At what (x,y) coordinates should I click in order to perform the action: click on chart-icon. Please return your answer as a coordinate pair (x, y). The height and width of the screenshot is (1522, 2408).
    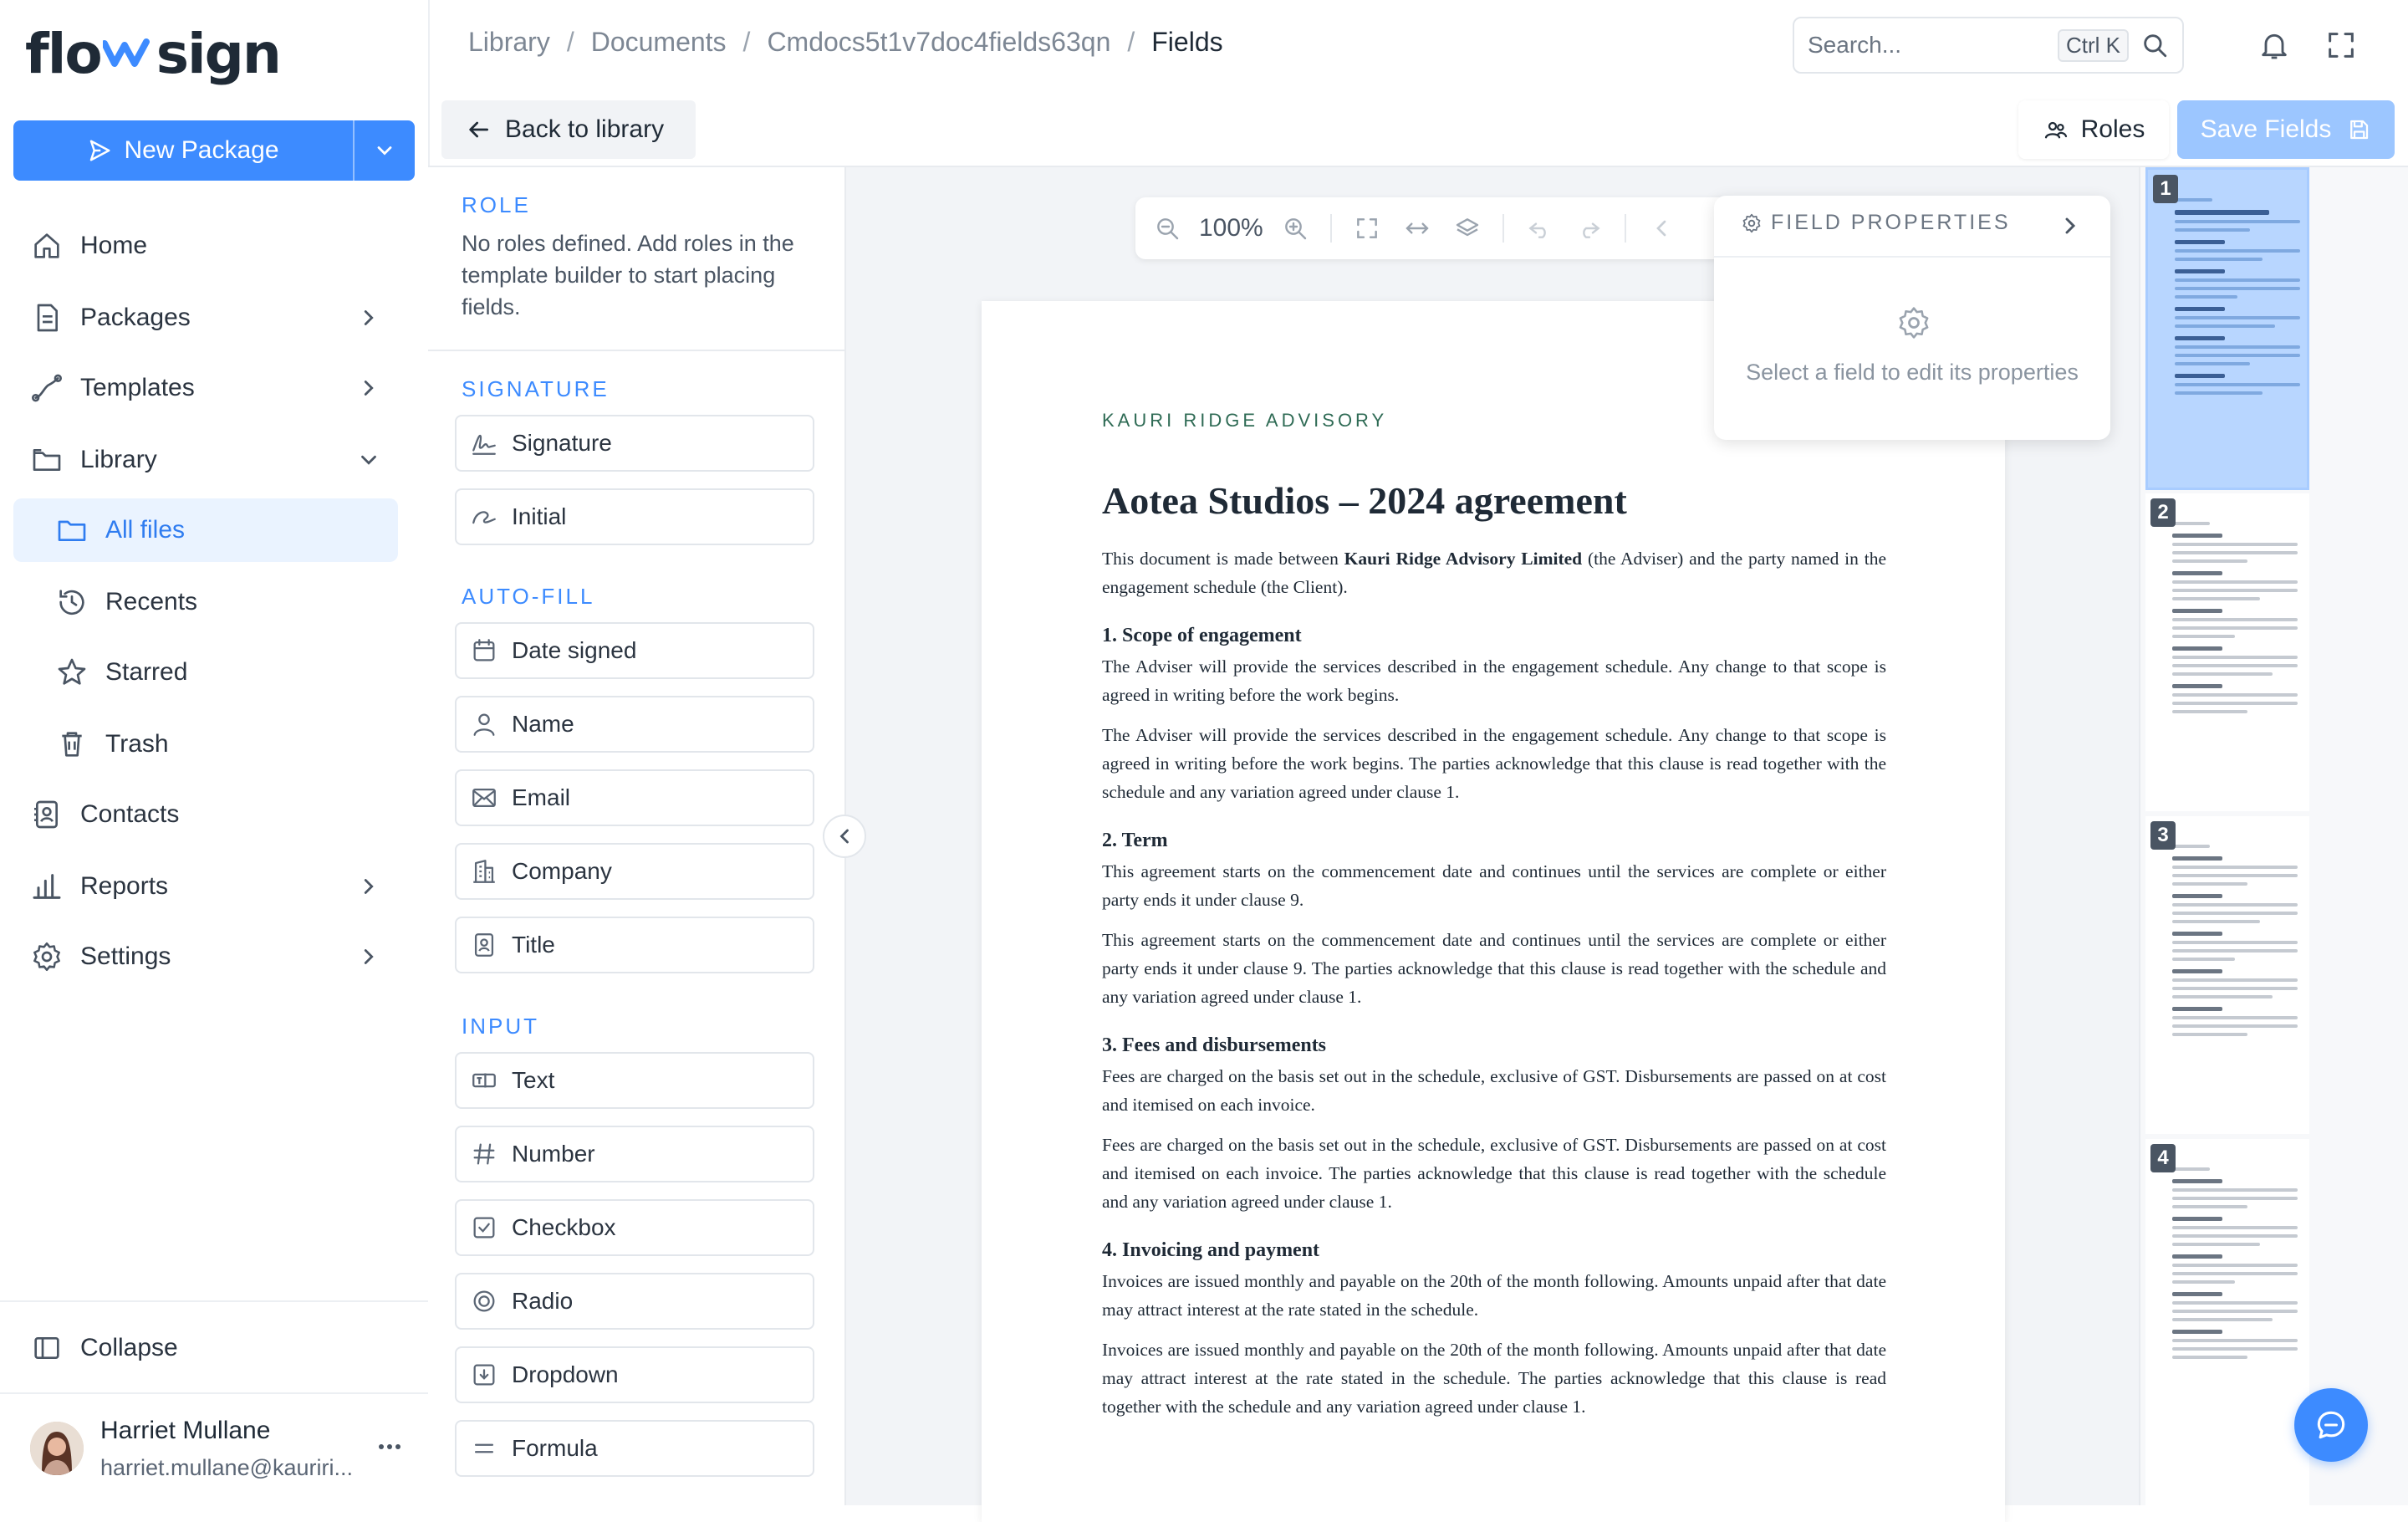
    Looking at the image, I should click on (47, 886).